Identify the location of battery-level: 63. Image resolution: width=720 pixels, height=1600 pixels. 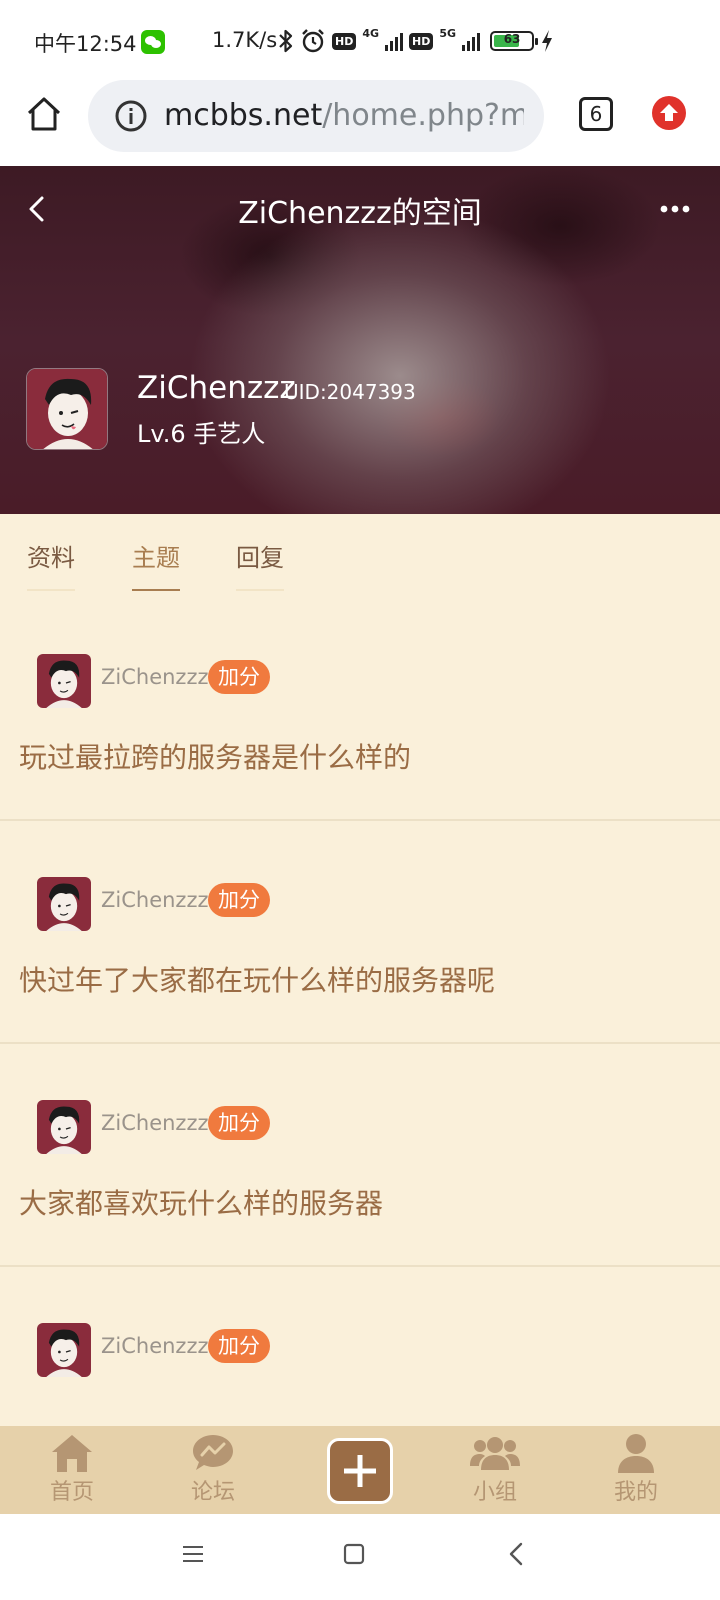
(512, 39).